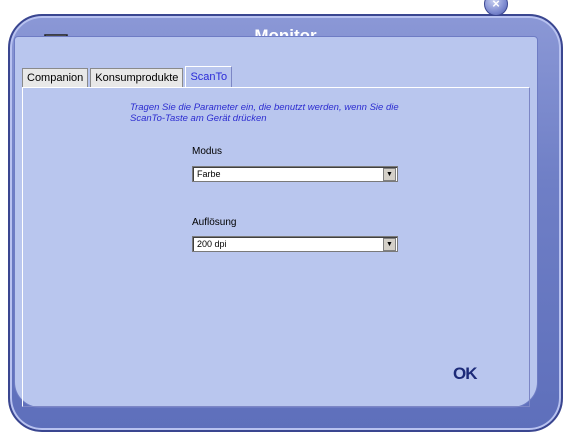 Image resolution: width=568 pixels, height=432 pixels. I want to click on tab-companion: Companion, so click(55, 77).